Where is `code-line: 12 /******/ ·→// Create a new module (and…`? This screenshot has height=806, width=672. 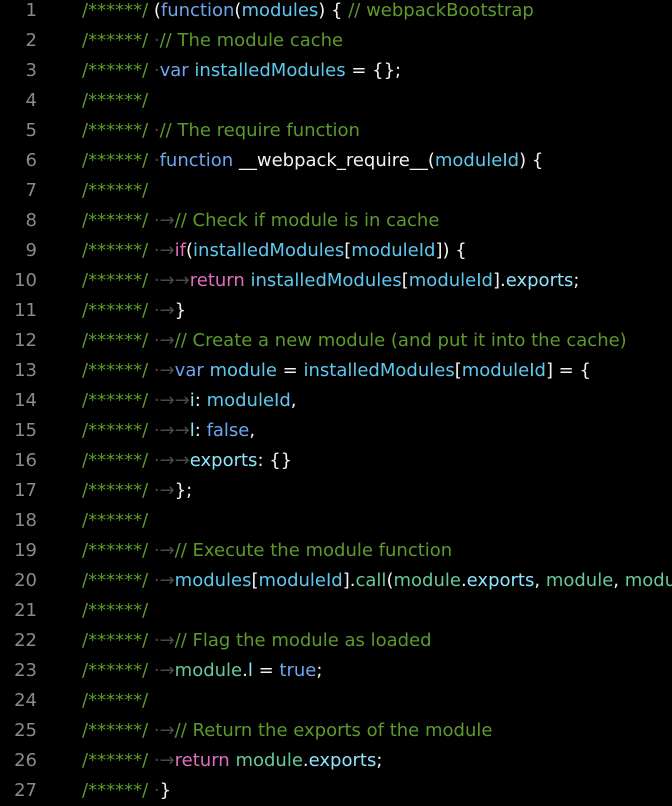
code-line: 12 /******/ ·→// Create a new module (and… is located at coordinates (336, 341).